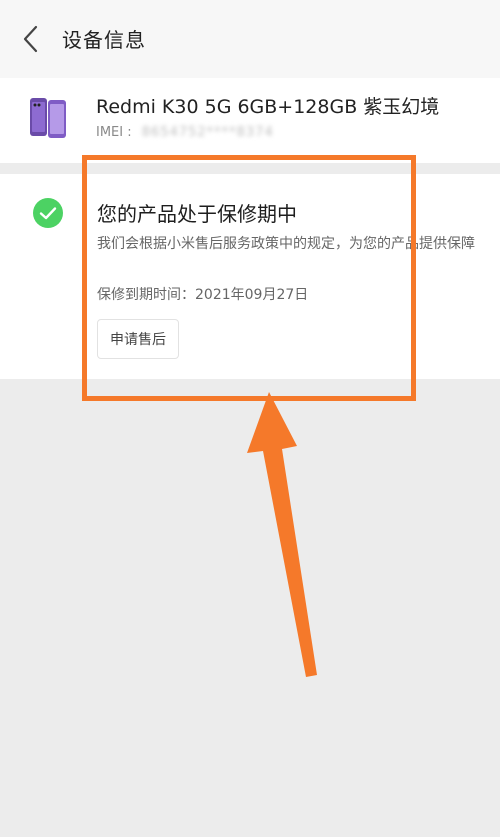  What do you see at coordinates (114, 132) in the screenshot?
I see `imei-label: IMEI :` at bounding box center [114, 132].